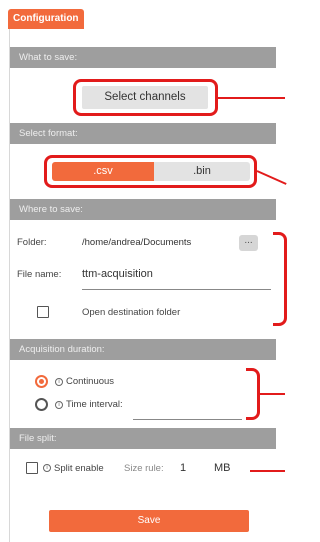 The image size is (320, 542). What do you see at coordinates (143, 209) in the screenshot?
I see `section-header-where-to-save: Where to save:` at bounding box center [143, 209].